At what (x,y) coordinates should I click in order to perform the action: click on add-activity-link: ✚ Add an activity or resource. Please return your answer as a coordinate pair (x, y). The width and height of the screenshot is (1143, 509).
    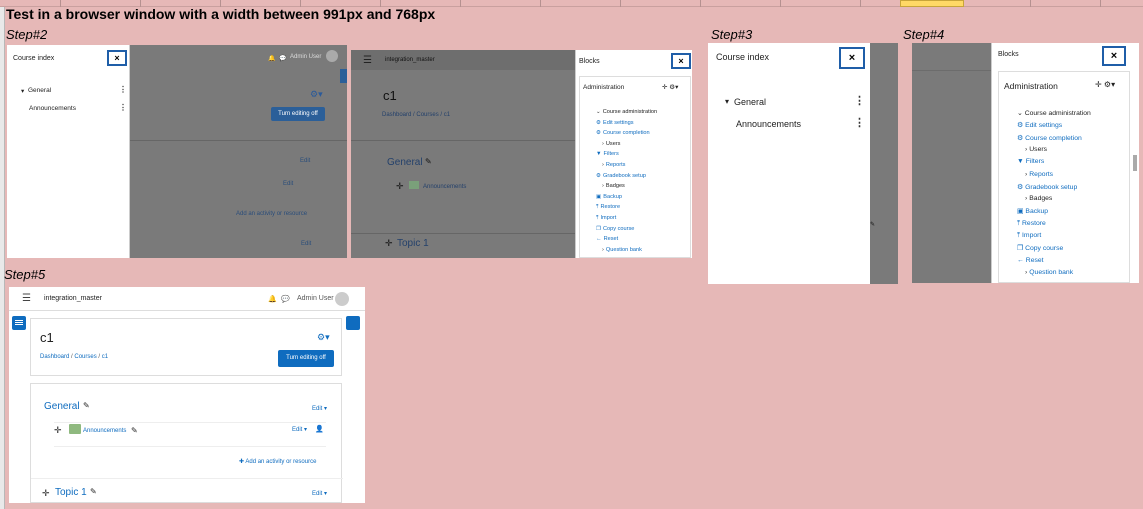
    Looking at the image, I should click on (277, 461).